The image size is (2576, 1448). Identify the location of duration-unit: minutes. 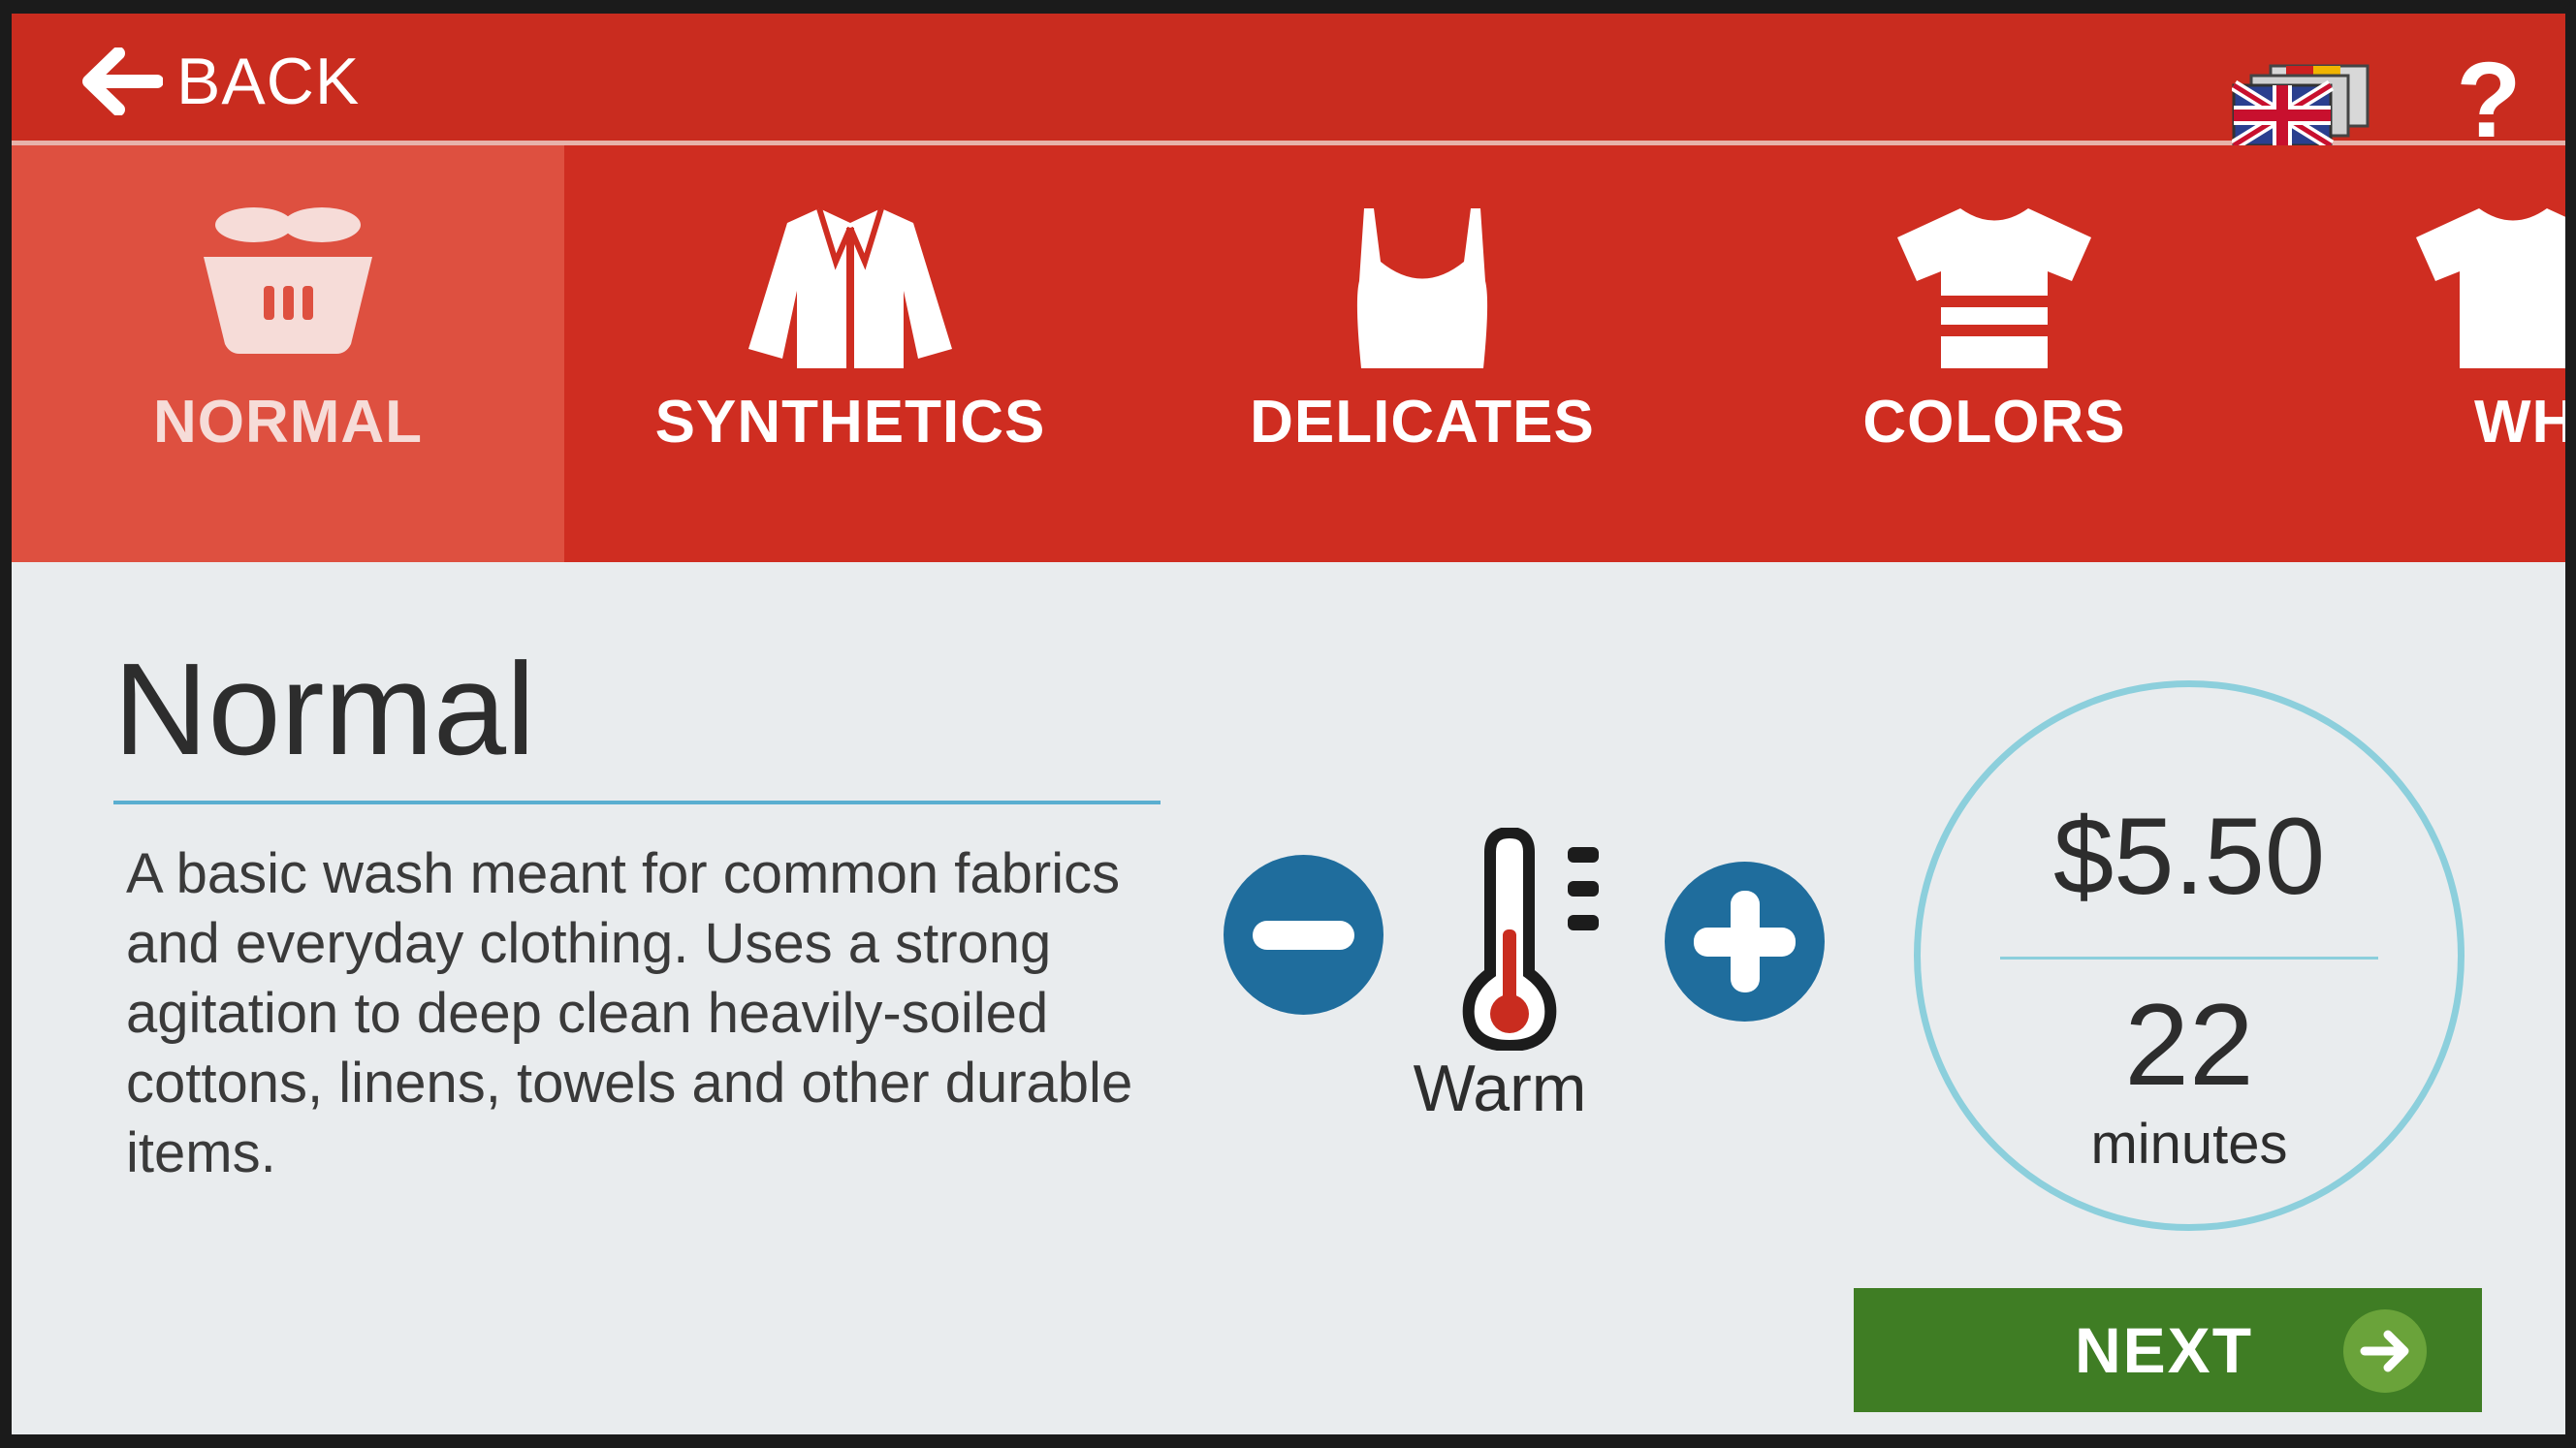
(2189, 1144).